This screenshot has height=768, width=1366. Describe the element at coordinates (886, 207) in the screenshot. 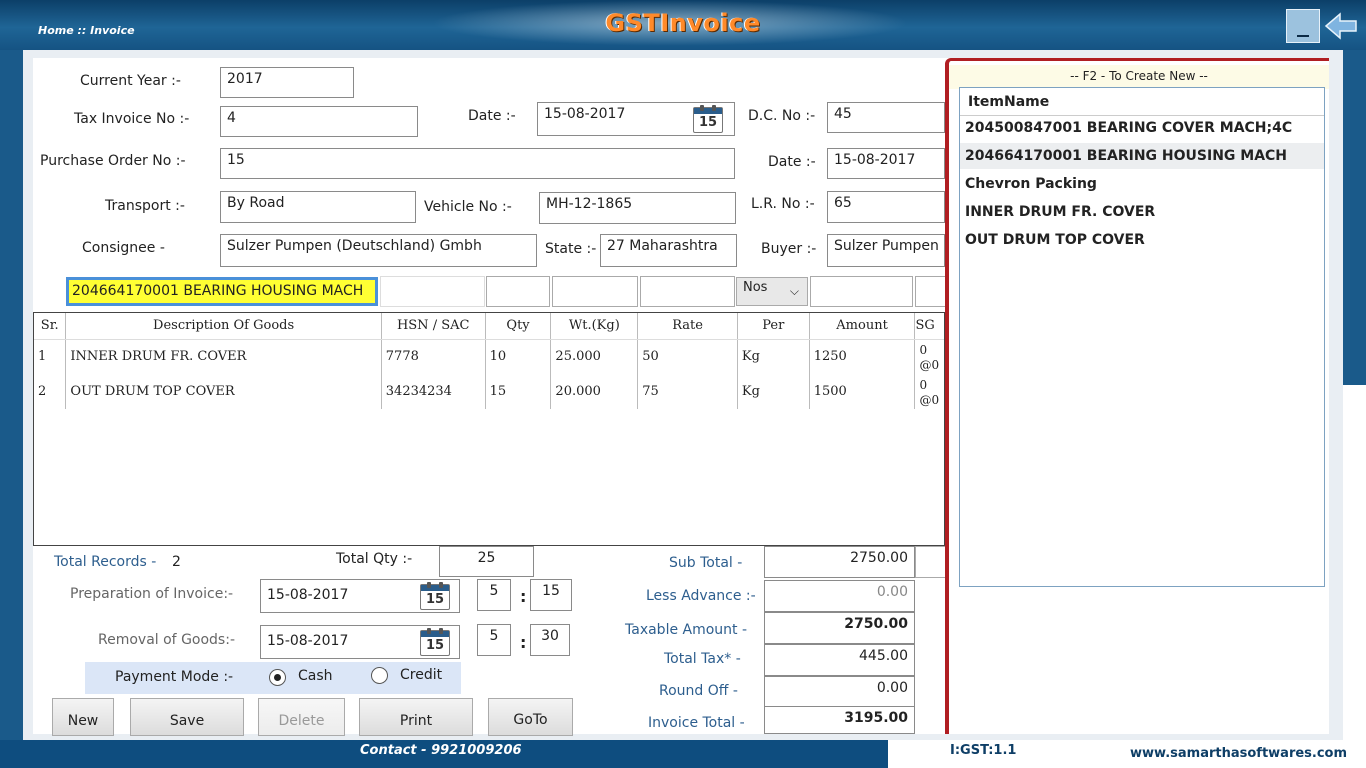

I see `lr-no-field: 65` at that location.